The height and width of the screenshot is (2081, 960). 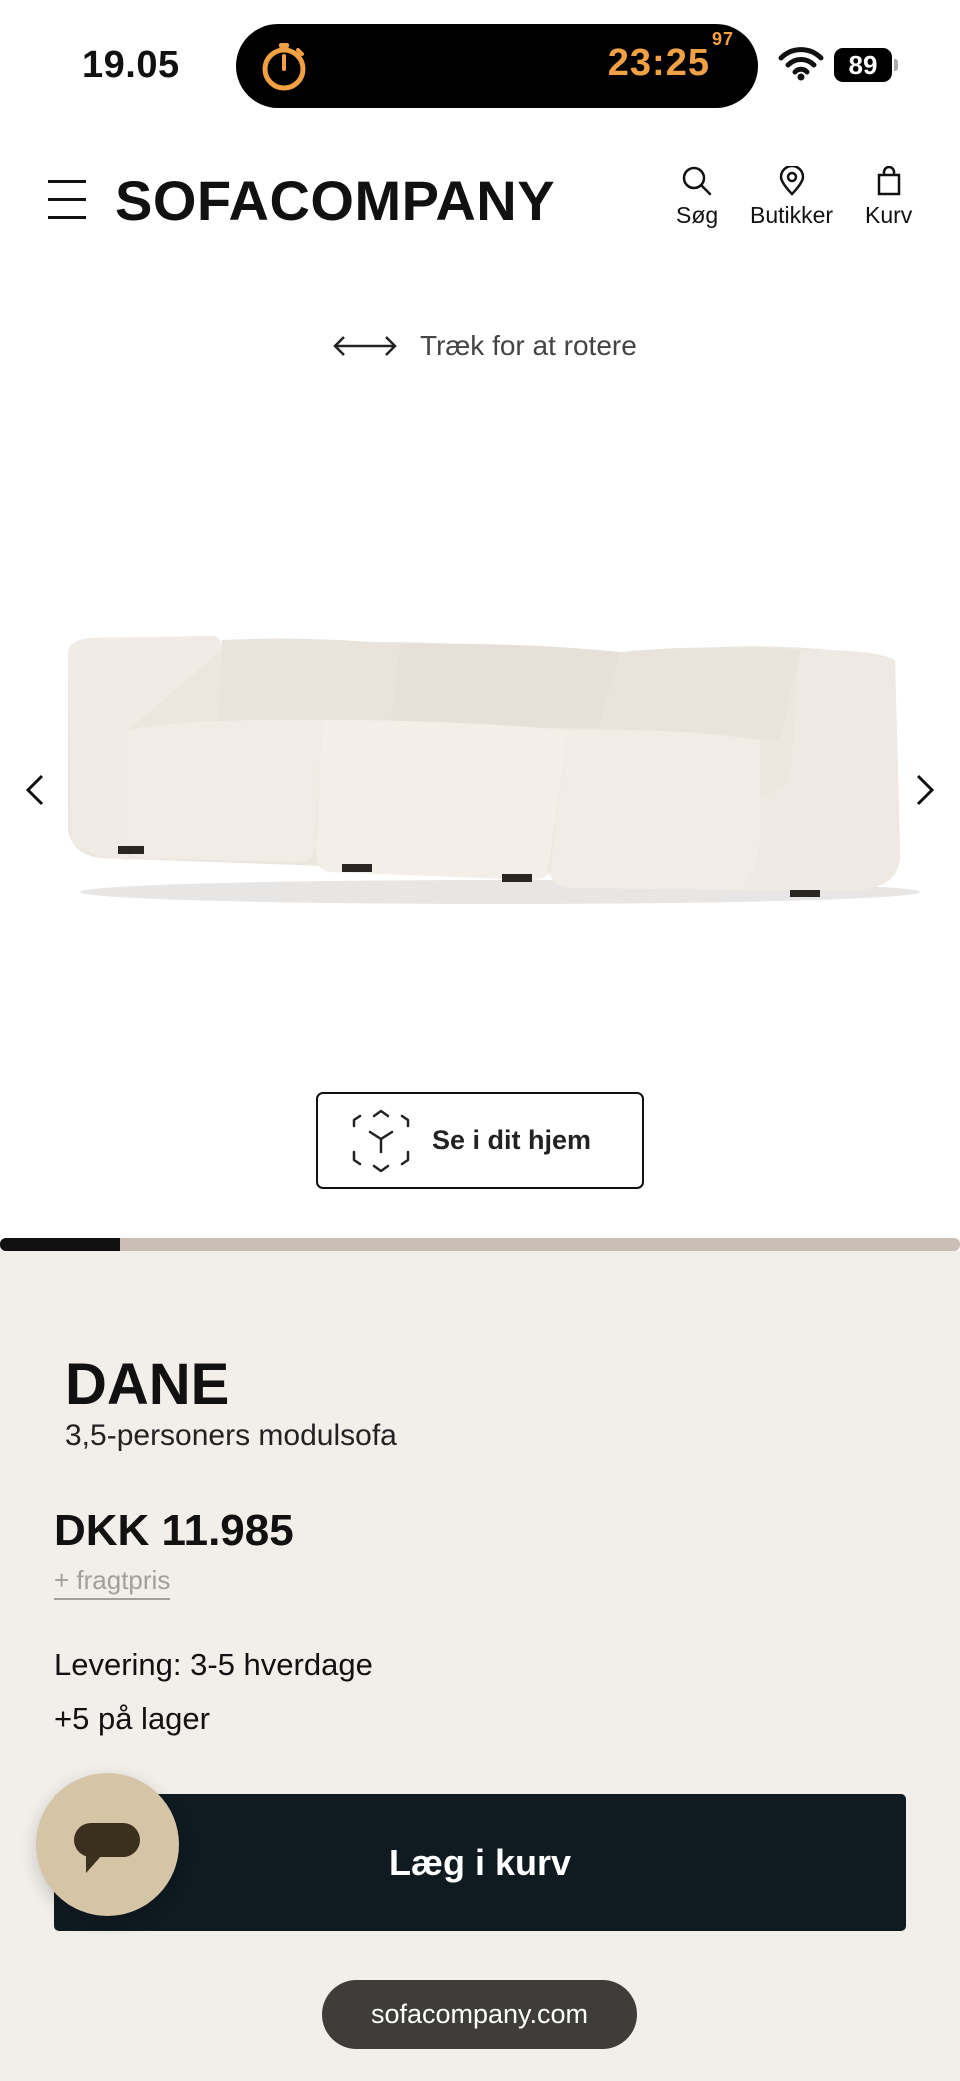 What do you see at coordinates (107, 1848) in the screenshot?
I see `chat-icon` at bounding box center [107, 1848].